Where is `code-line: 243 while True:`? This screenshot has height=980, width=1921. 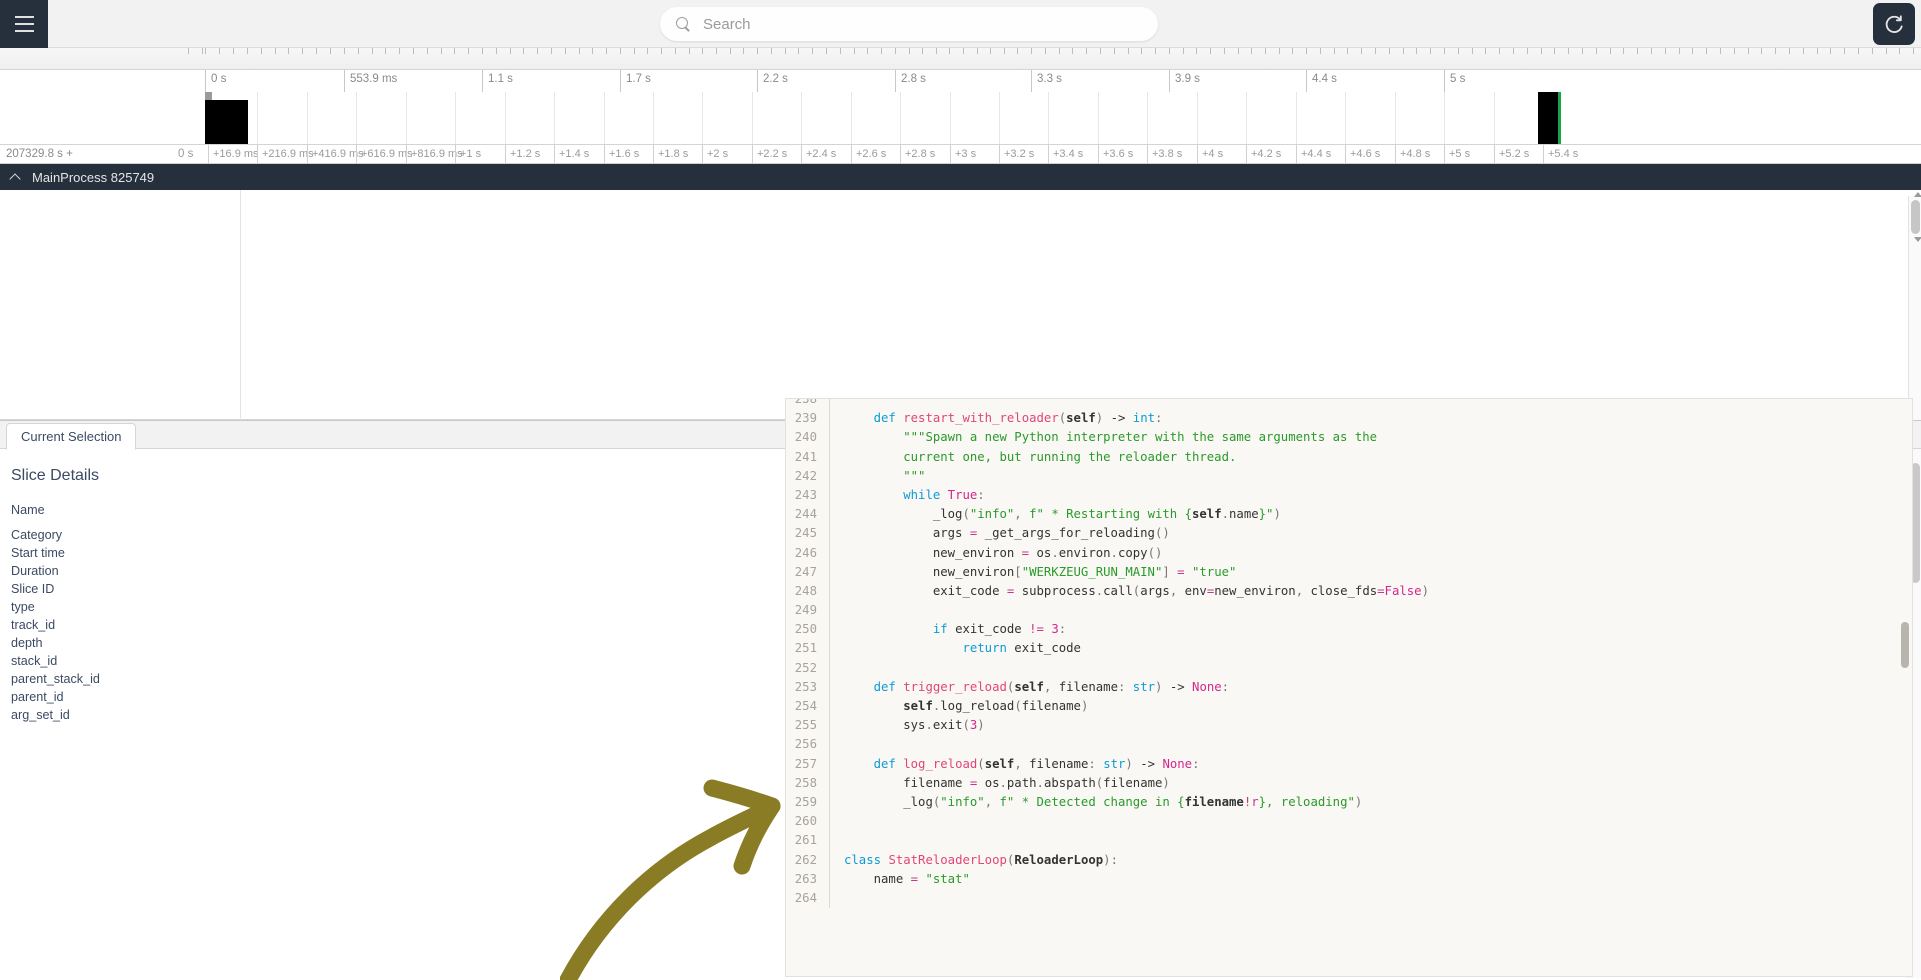
code-line: 243 while True: is located at coordinates (1107, 495).